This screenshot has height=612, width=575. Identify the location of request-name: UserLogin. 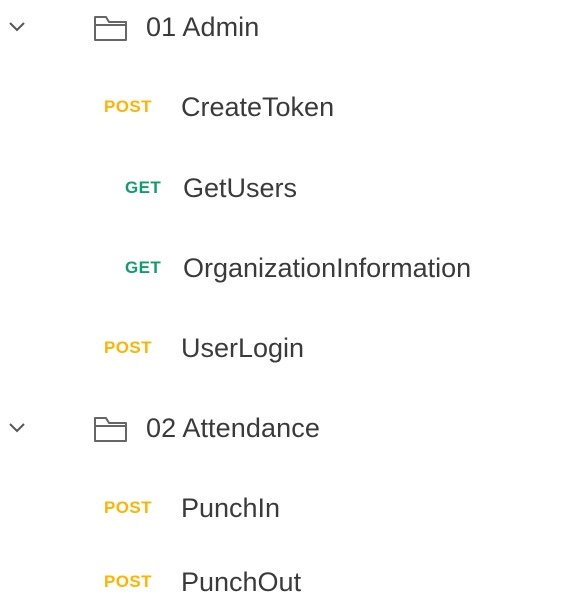
(243, 347).